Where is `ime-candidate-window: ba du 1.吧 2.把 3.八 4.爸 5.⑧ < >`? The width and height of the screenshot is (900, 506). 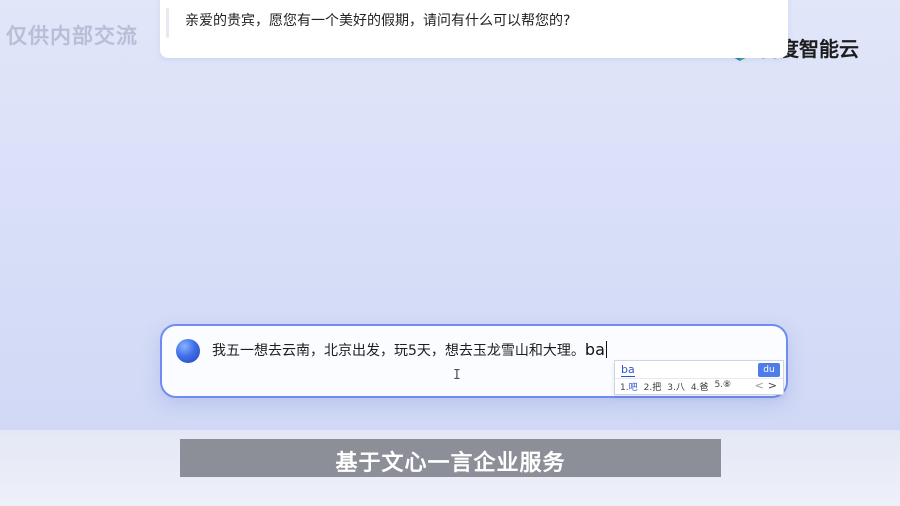
ime-candidate-window: ba du 1.吧 2.把 3.八 4.爸 5.⑧ < > is located at coordinates (699, 377).